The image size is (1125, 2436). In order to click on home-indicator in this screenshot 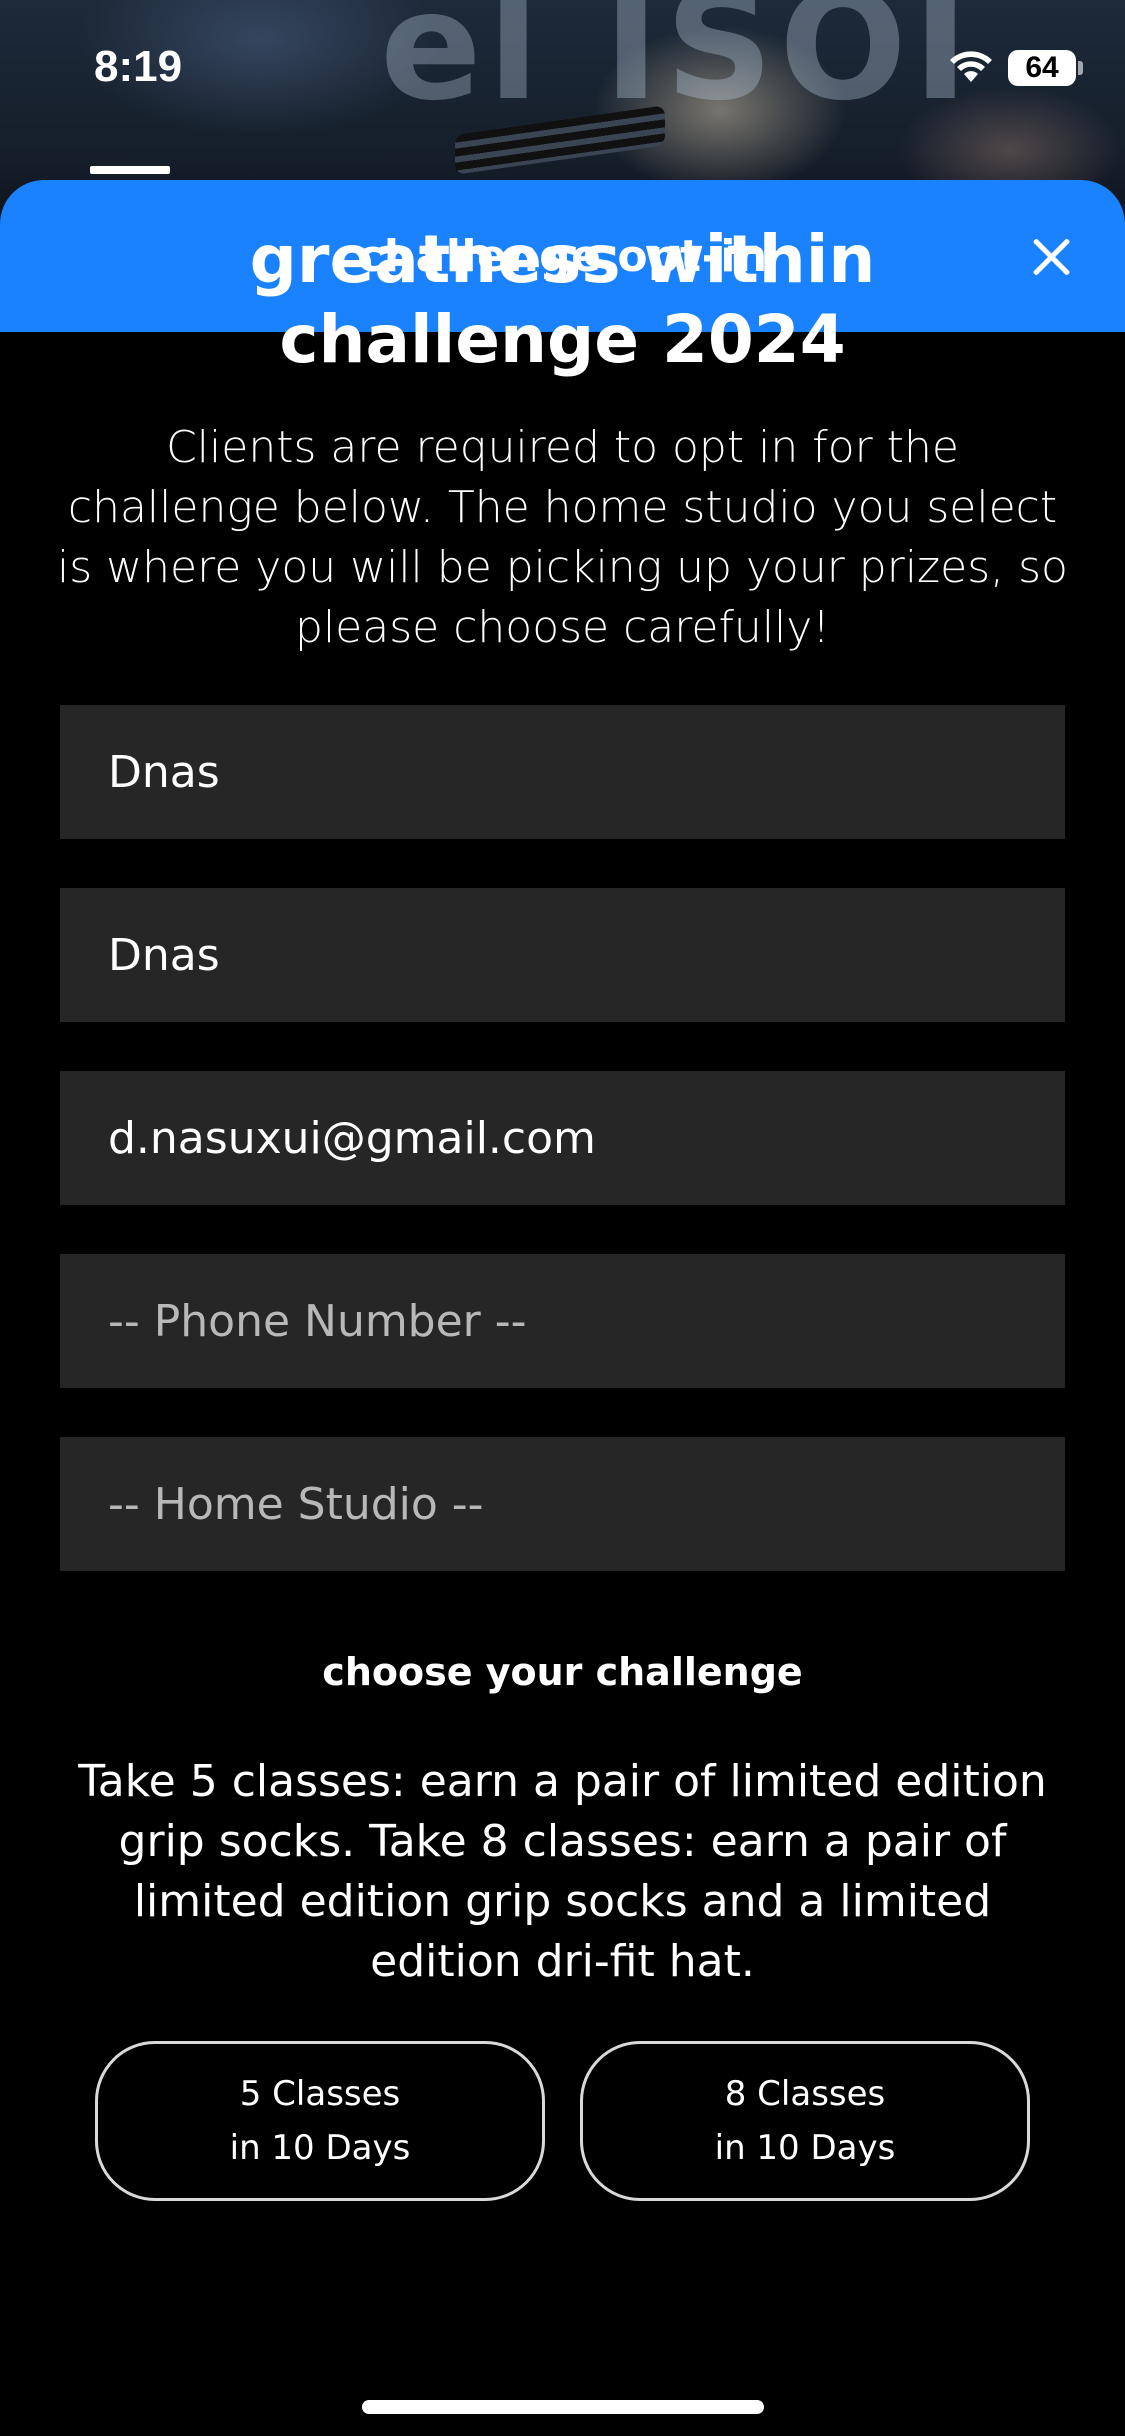, I will do `click(563, 2407)`.